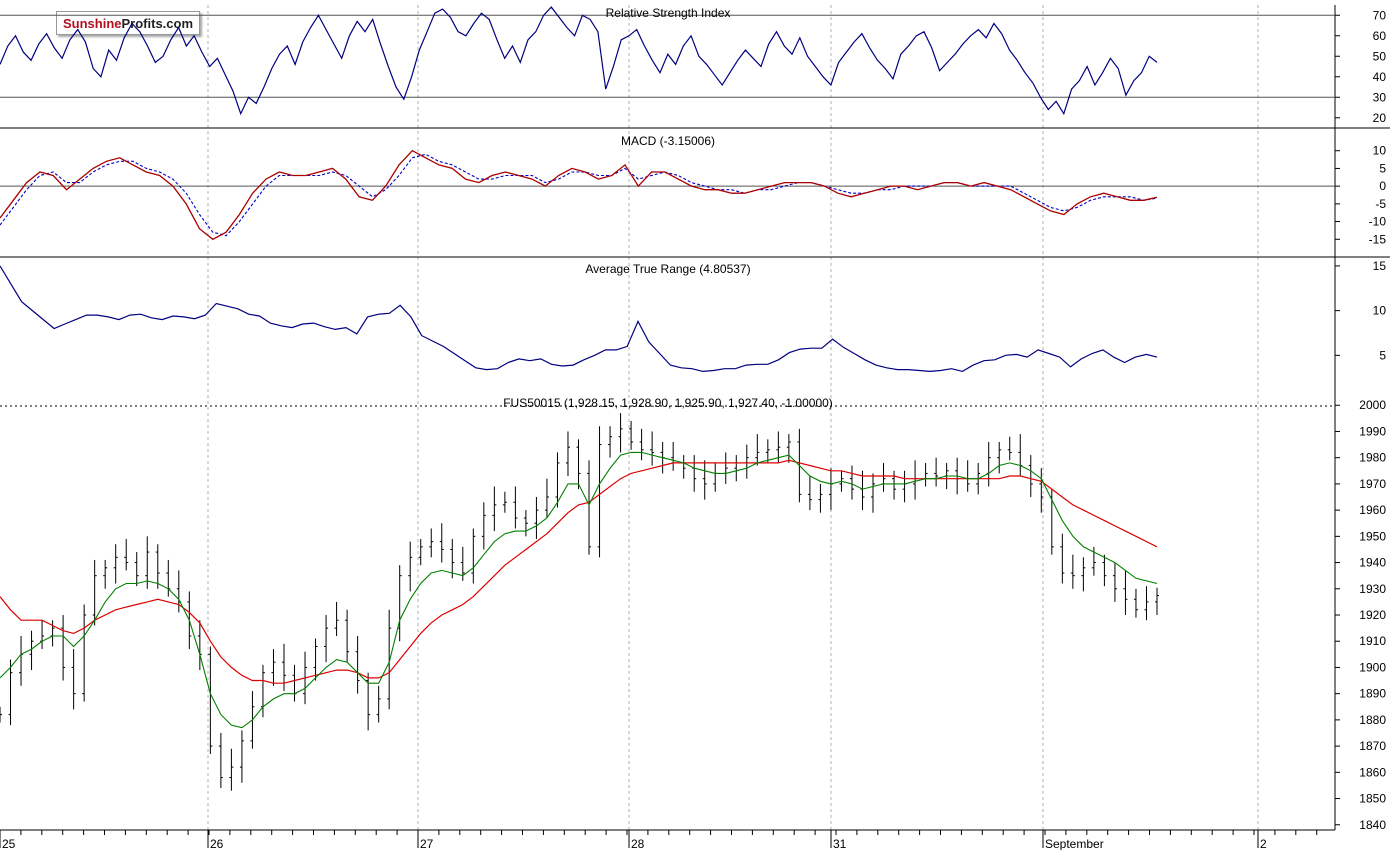 The width and height of the screenshot is (1390, 850). Describe the element at coordinates (1380, 151) in the screenshot. I see `macd-tick-label: 10` at that location.